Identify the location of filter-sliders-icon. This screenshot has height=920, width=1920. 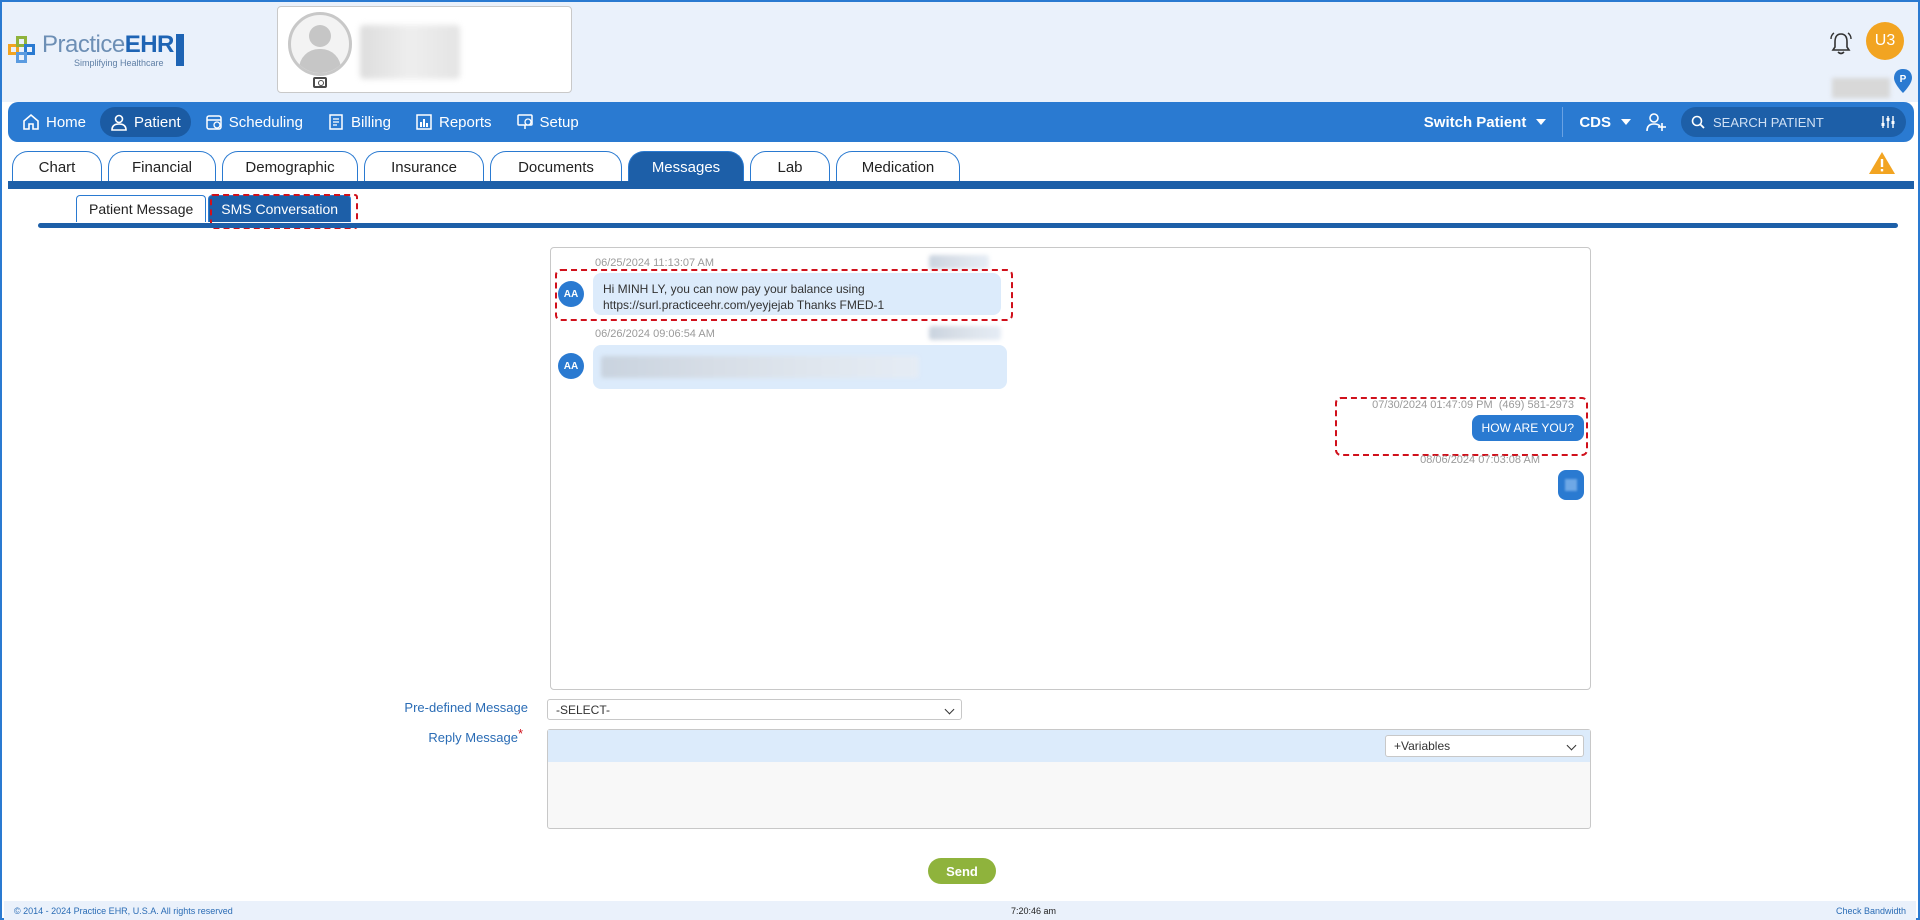
(1888, 122).